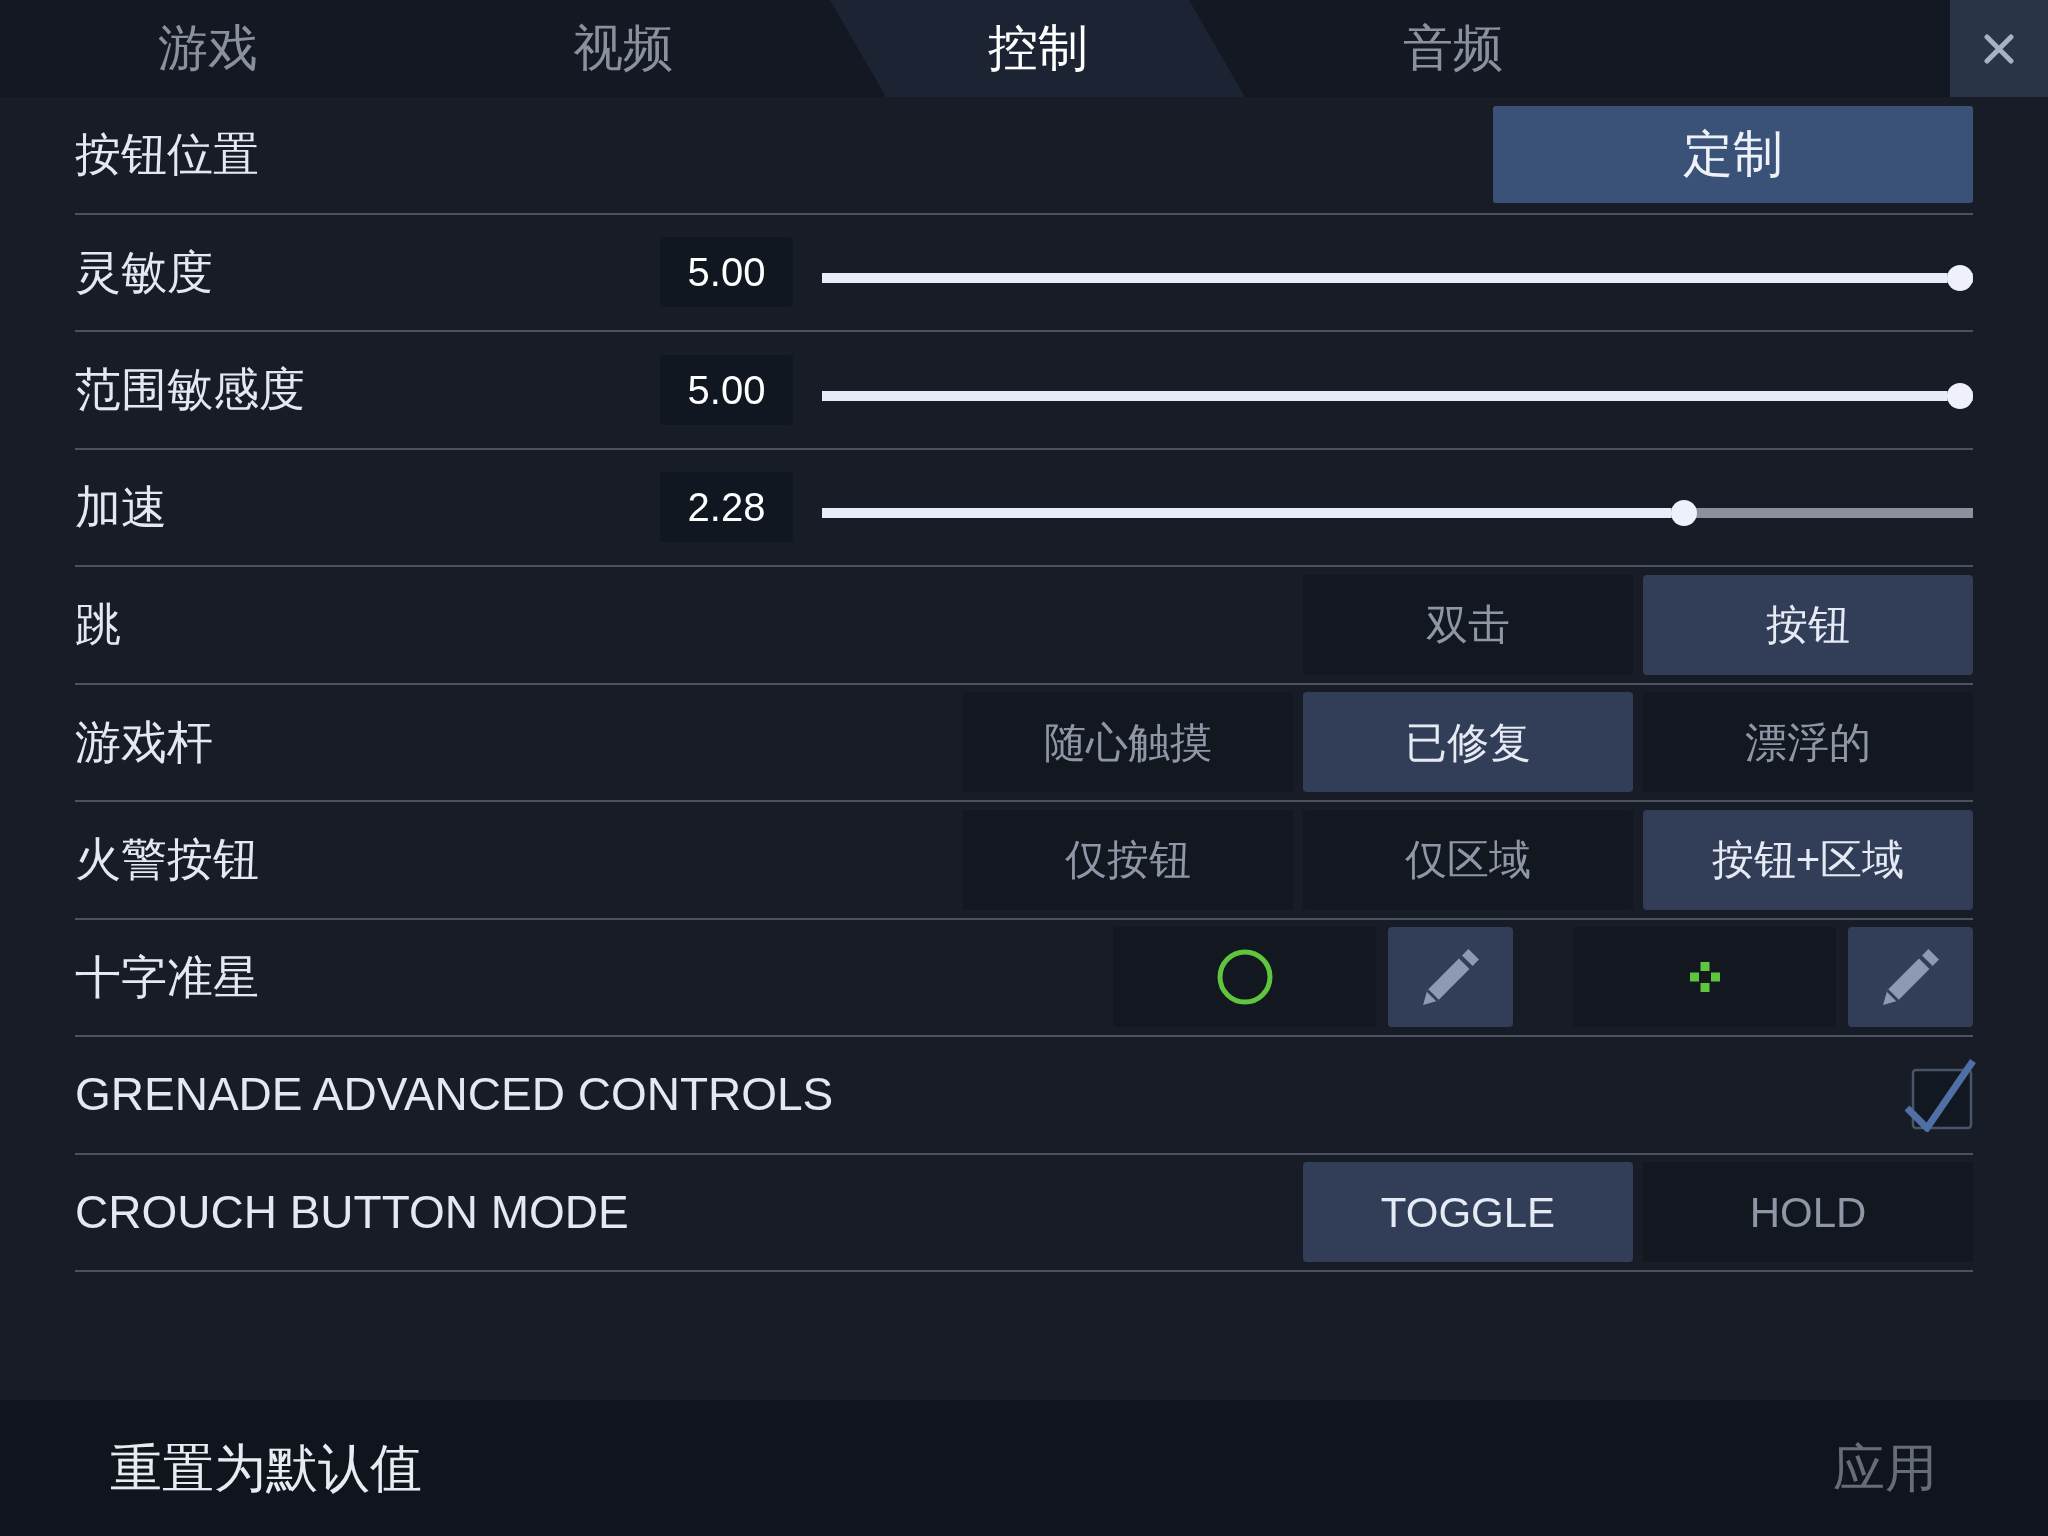 This screenshot has width=2048, height=1536. What do you see at coordinates (1468, 624) in the screenshot?
I see `option-button: 双击` at bounding box center [1468, 624].